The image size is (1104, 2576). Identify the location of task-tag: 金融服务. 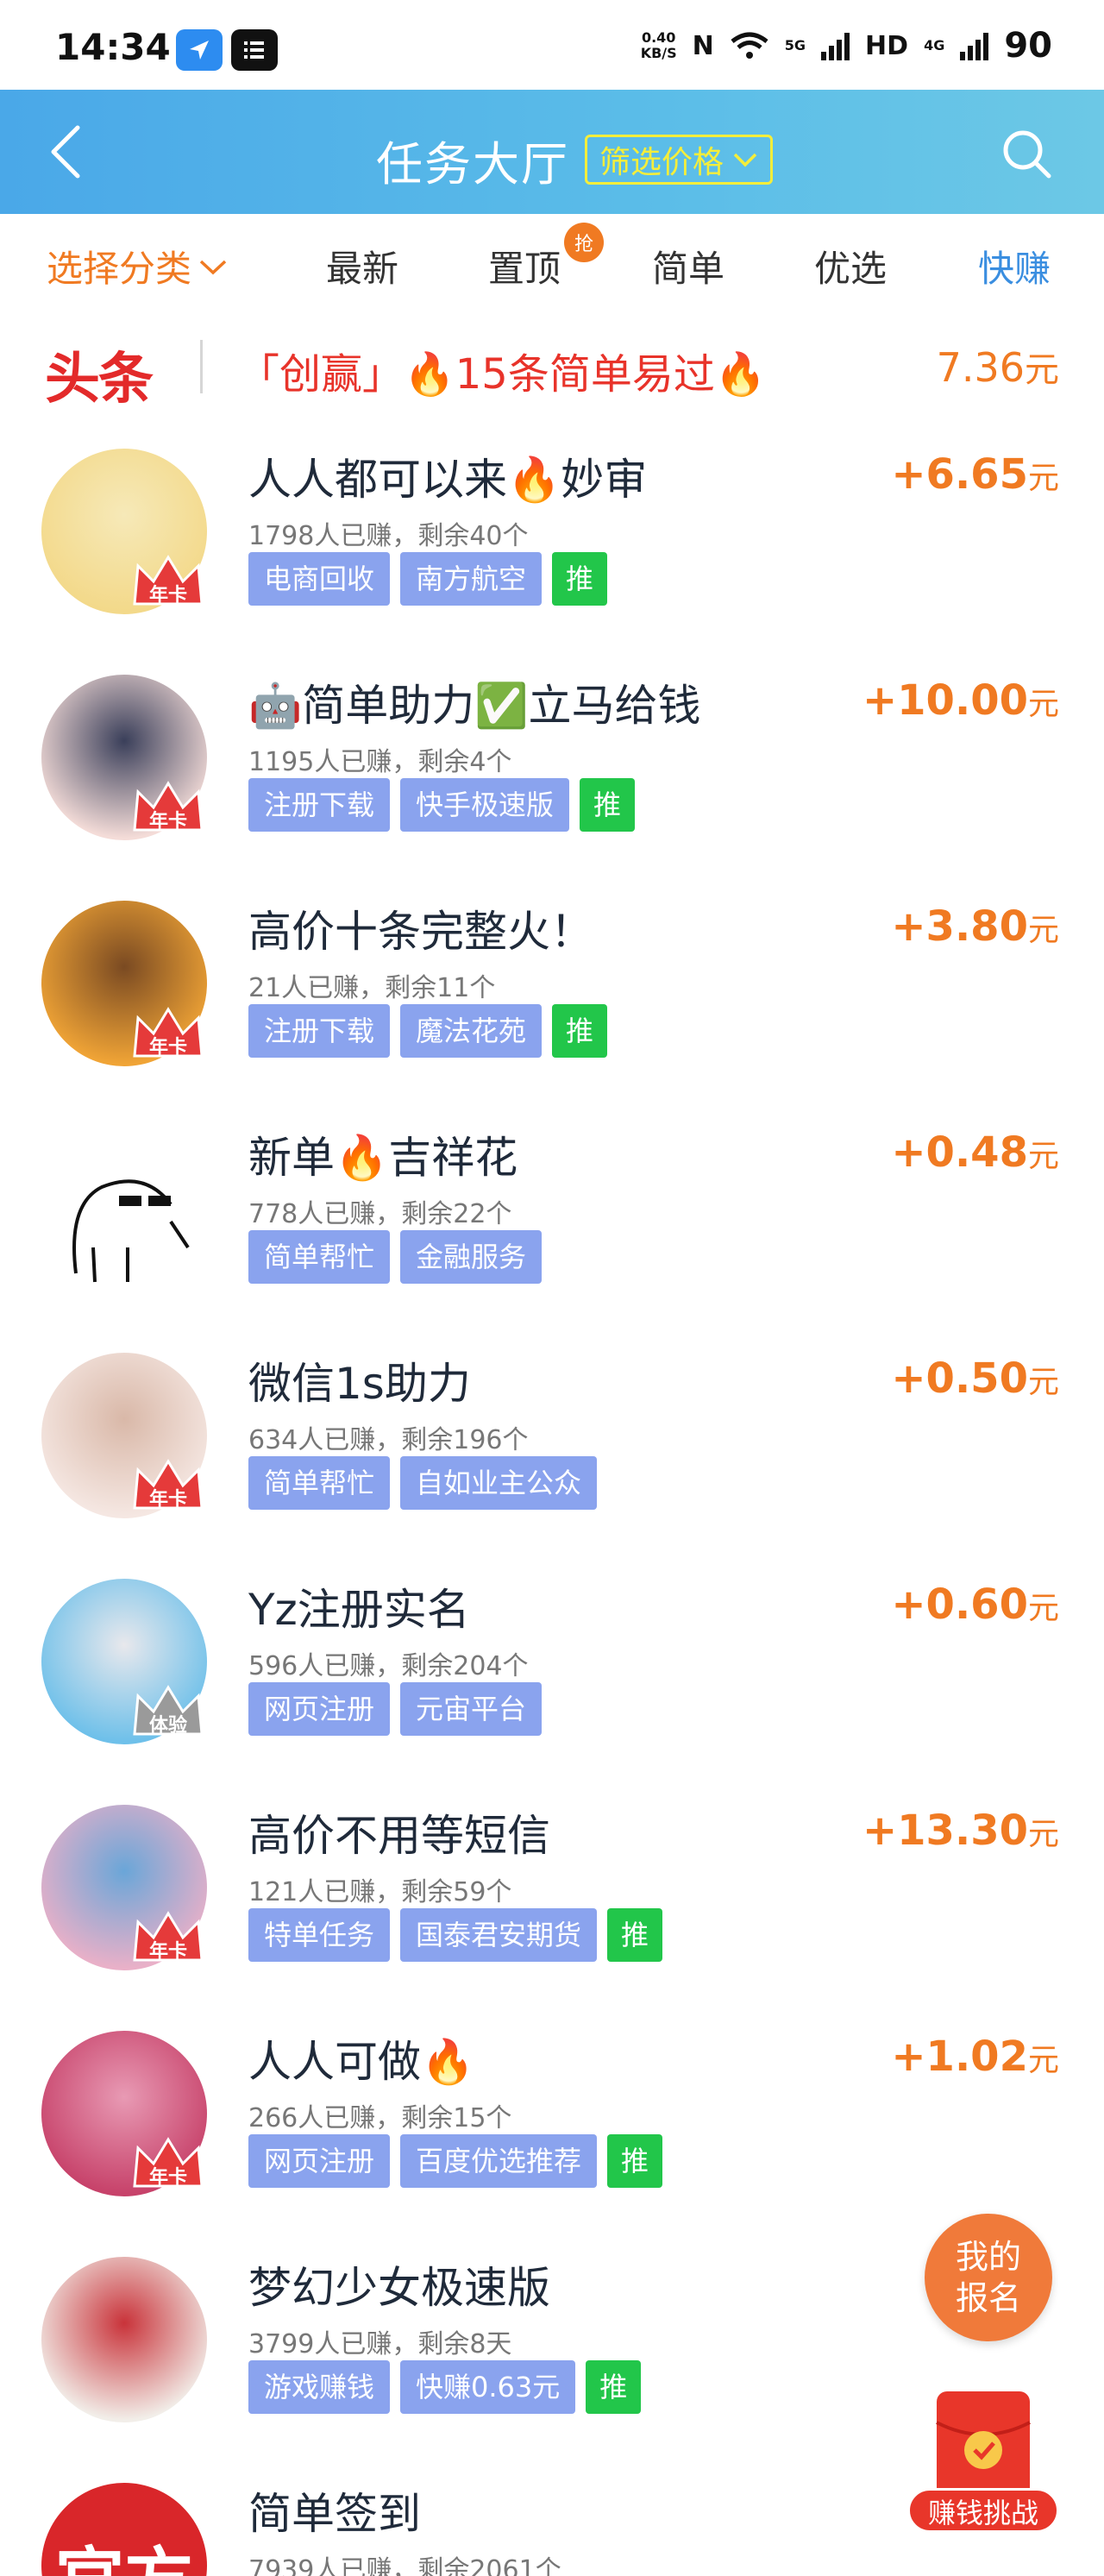
(472, 1257).